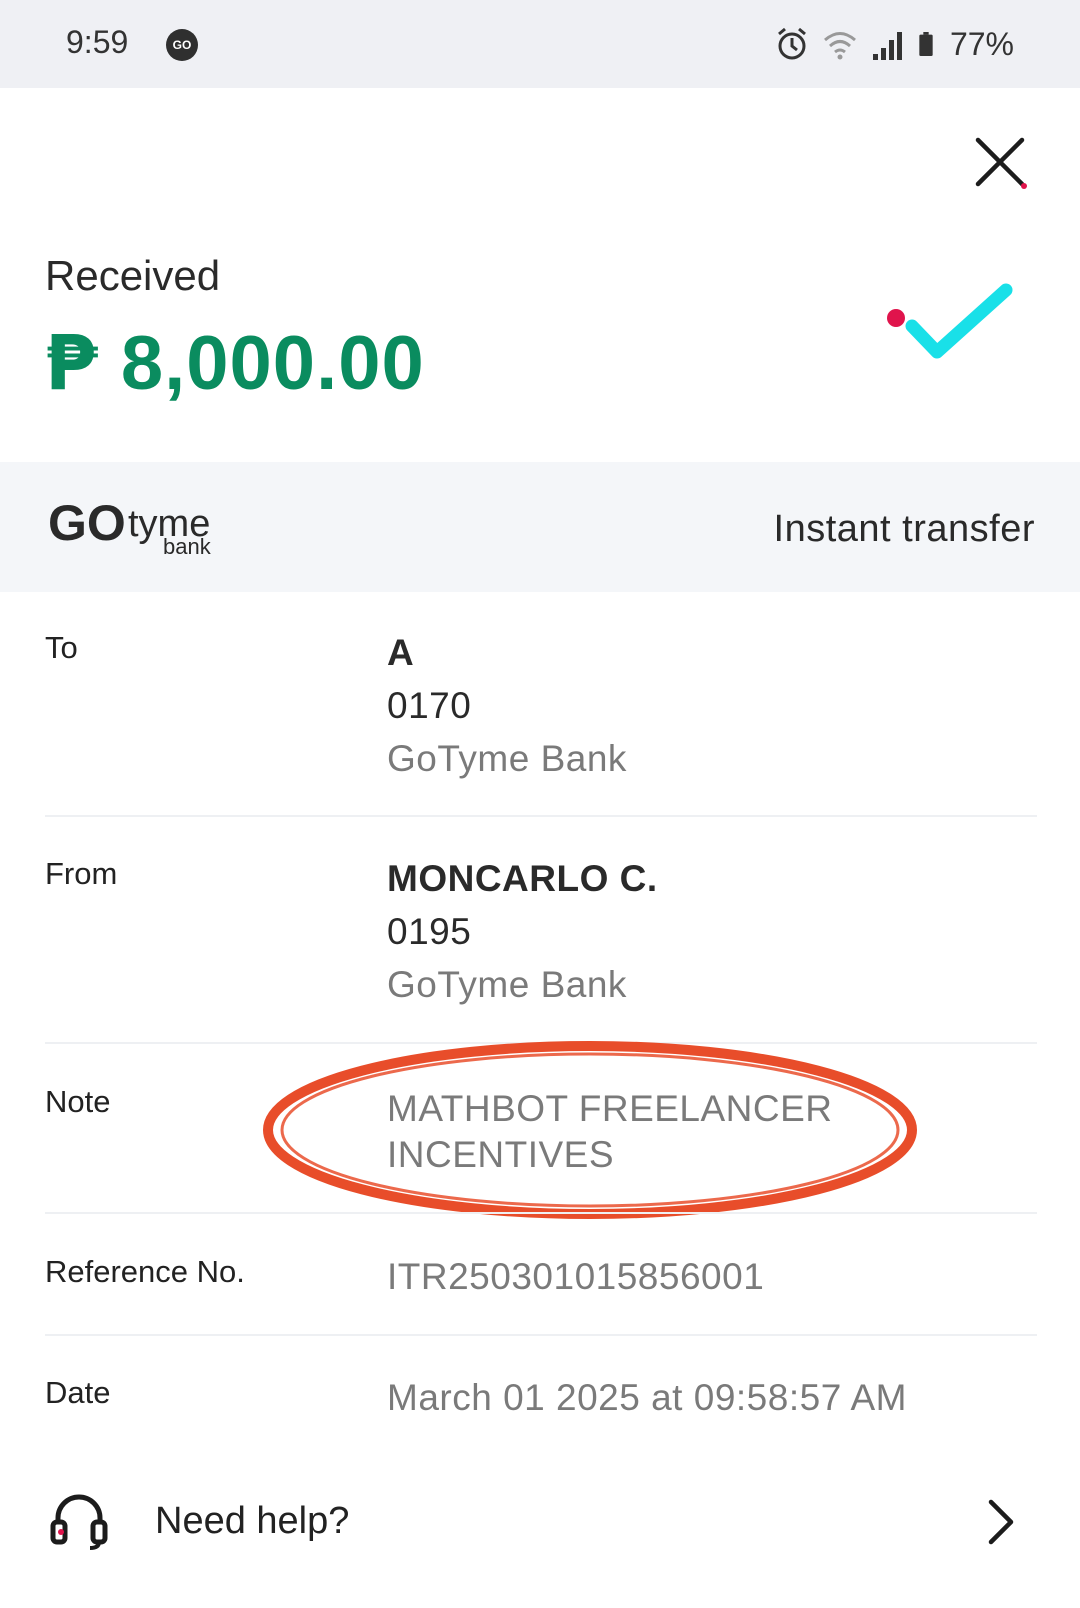  Describe the element at coordinates (590, 1130) in the screenshot. I see `highlight-circle` at that location.